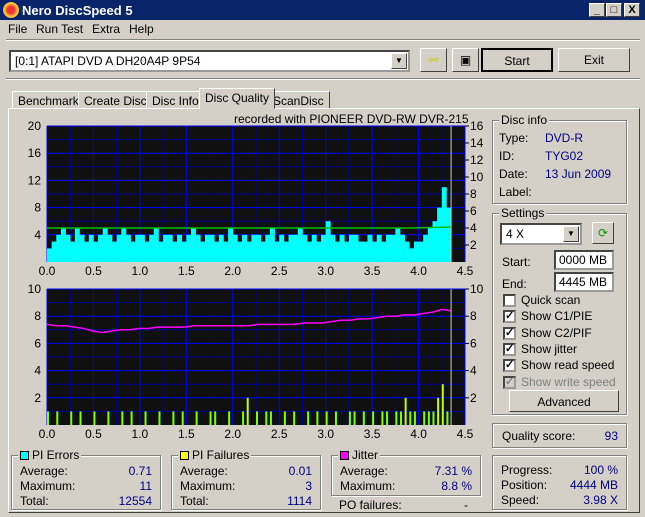 The image size is (645, 517). Describe the element at coordinates (11, 10) in the screenshot. I see `app-logo-icon` at that location.